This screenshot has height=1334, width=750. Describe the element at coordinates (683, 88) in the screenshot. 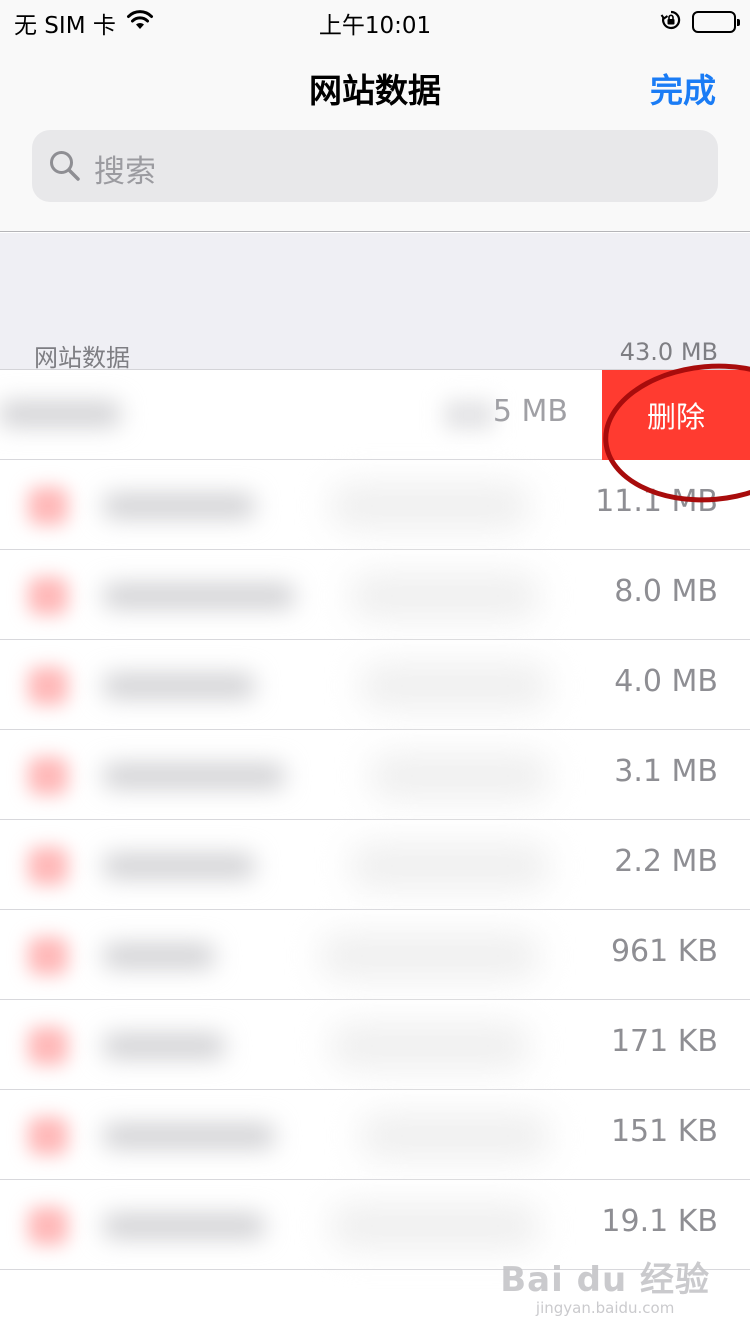

I see `done-button: 完成` at that location.